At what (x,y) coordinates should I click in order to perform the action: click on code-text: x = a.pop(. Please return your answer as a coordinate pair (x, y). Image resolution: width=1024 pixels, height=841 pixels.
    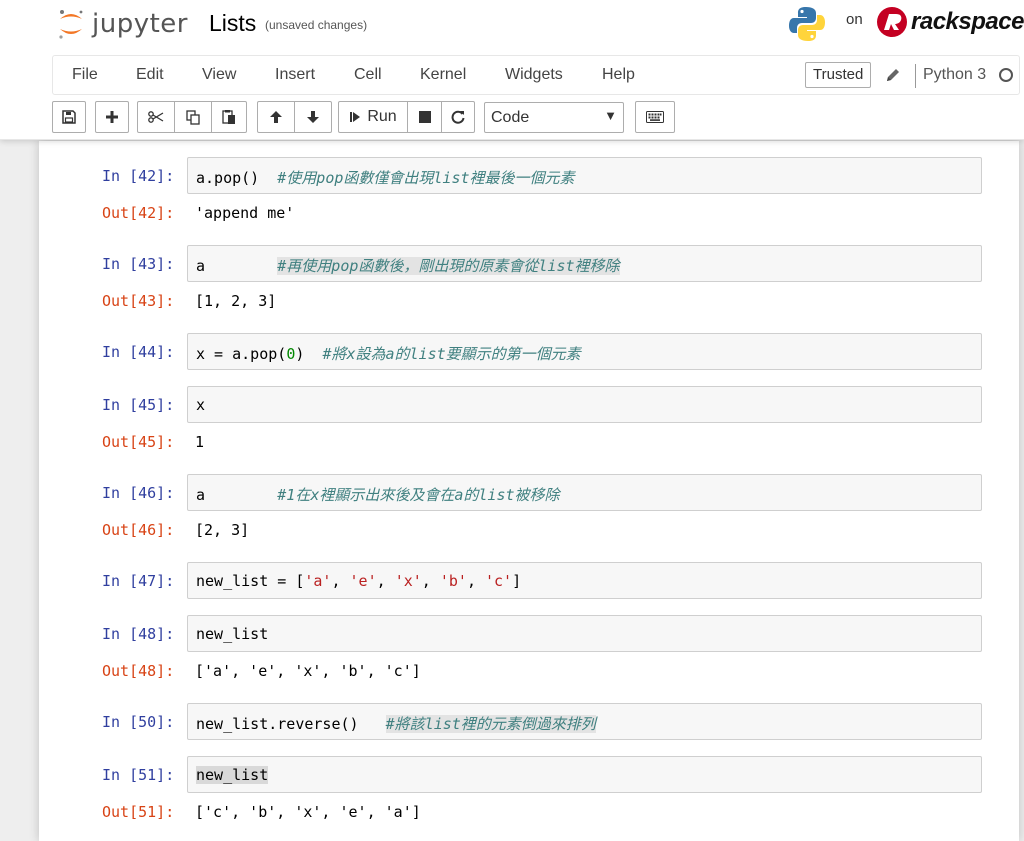
    Looking at the image, I should click on (241, 354).